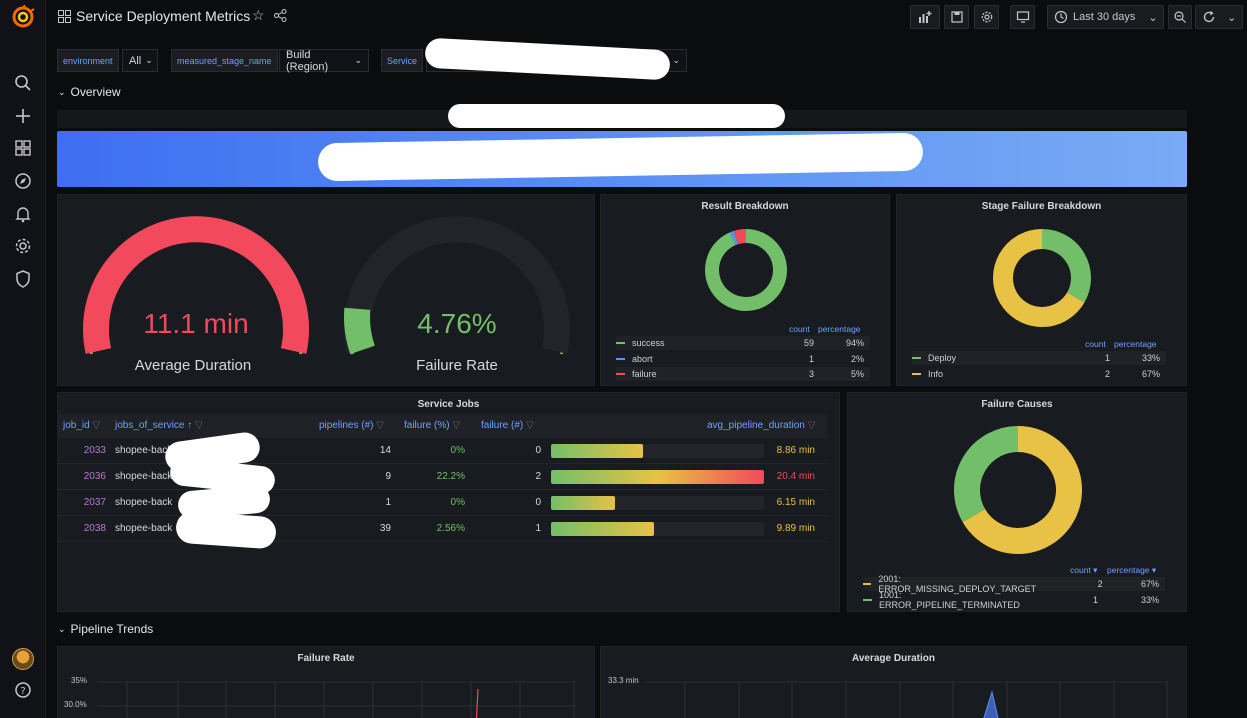  I want to click on legend-row: failure 3 5%, so click(743, 374).